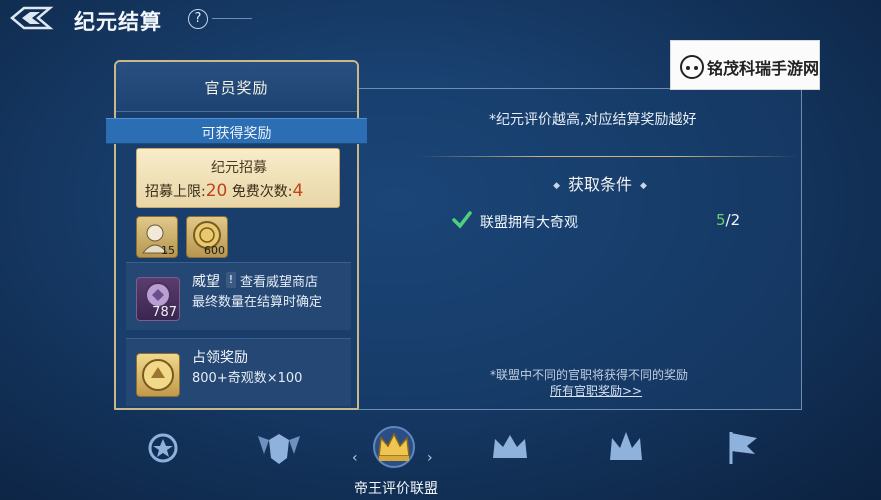 Image resolution: width=881 pixels, height=500 pixels. What do you see at coordinates (231, 280) in the screenshot?
I see `info-icon: !` at bounding box center [231, 280].